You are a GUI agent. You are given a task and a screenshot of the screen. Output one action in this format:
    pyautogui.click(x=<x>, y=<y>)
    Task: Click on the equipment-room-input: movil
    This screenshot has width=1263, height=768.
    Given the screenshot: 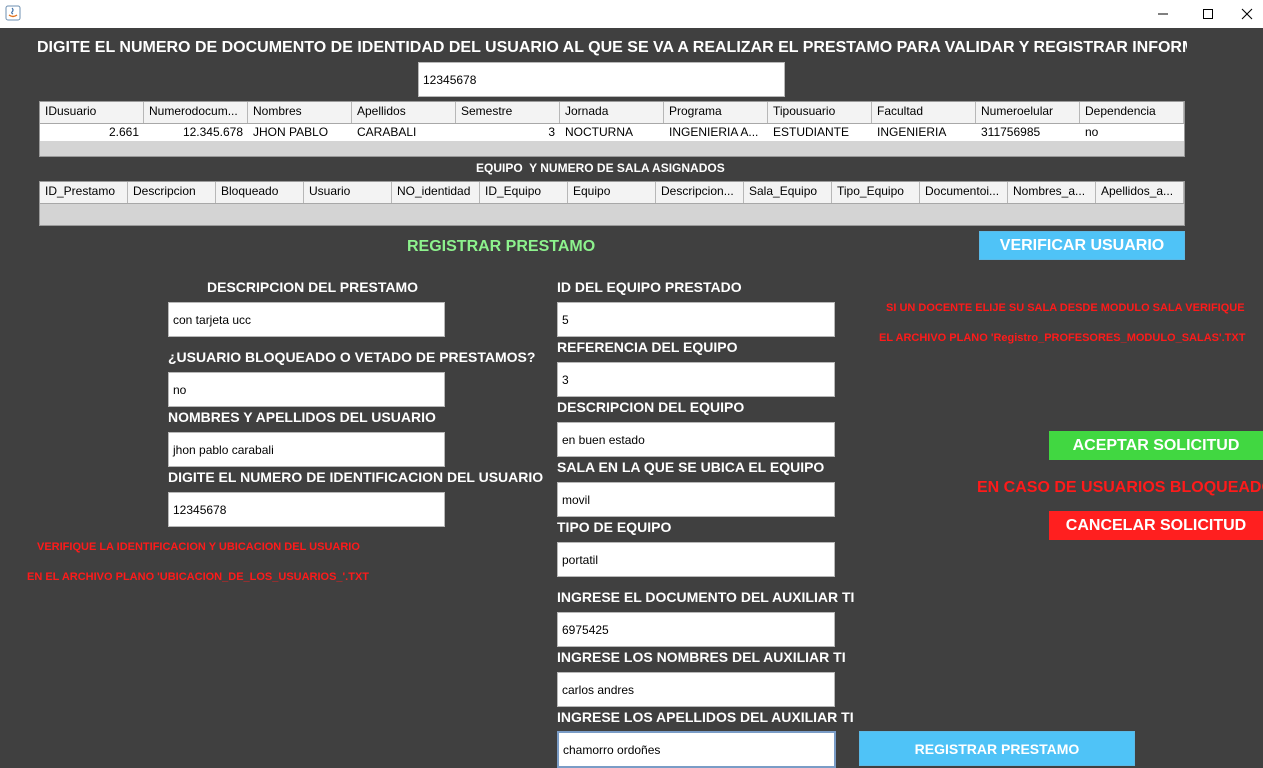 What is the action you would take?
    pyautogui.click(x=696, y=499)
    